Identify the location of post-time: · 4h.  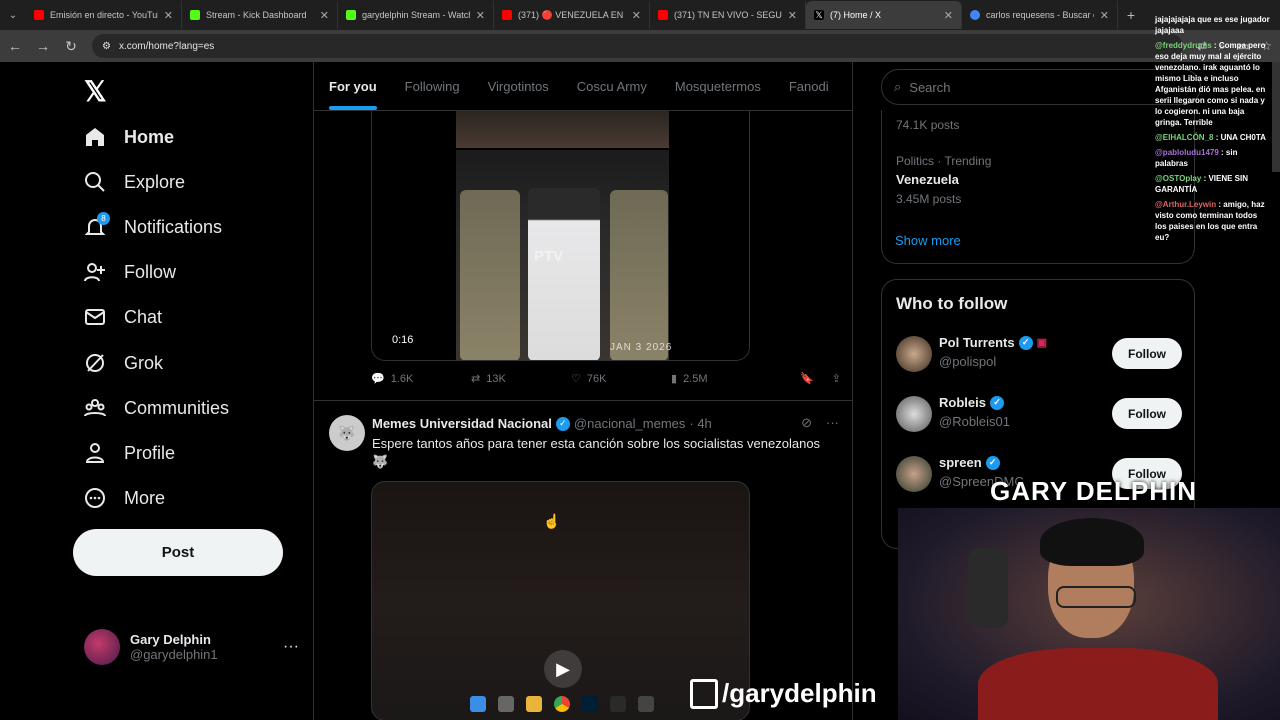
(700, 423).